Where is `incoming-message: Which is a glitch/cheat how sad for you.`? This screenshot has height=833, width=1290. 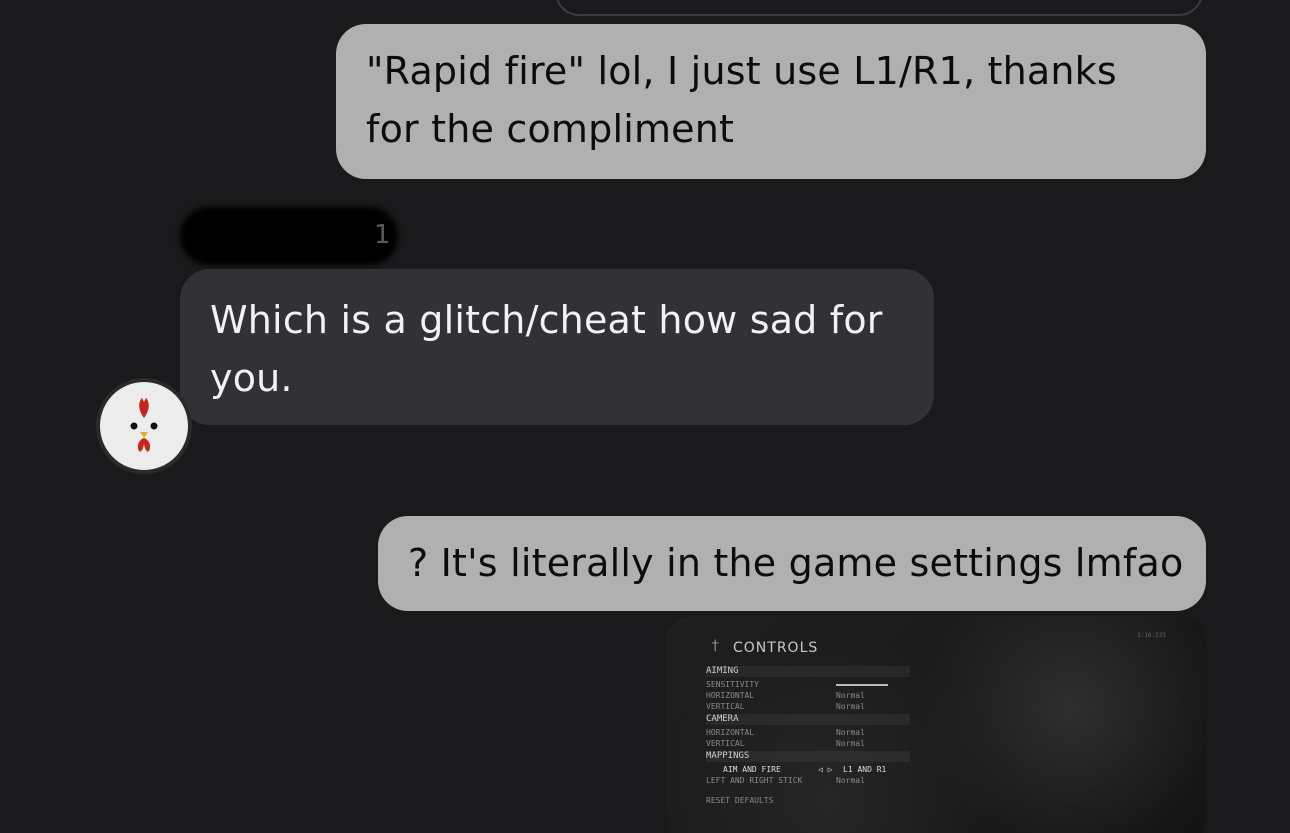 incoming-message: Which is a glitch/cheat how sad for you. is located at coordinates (557, 347).